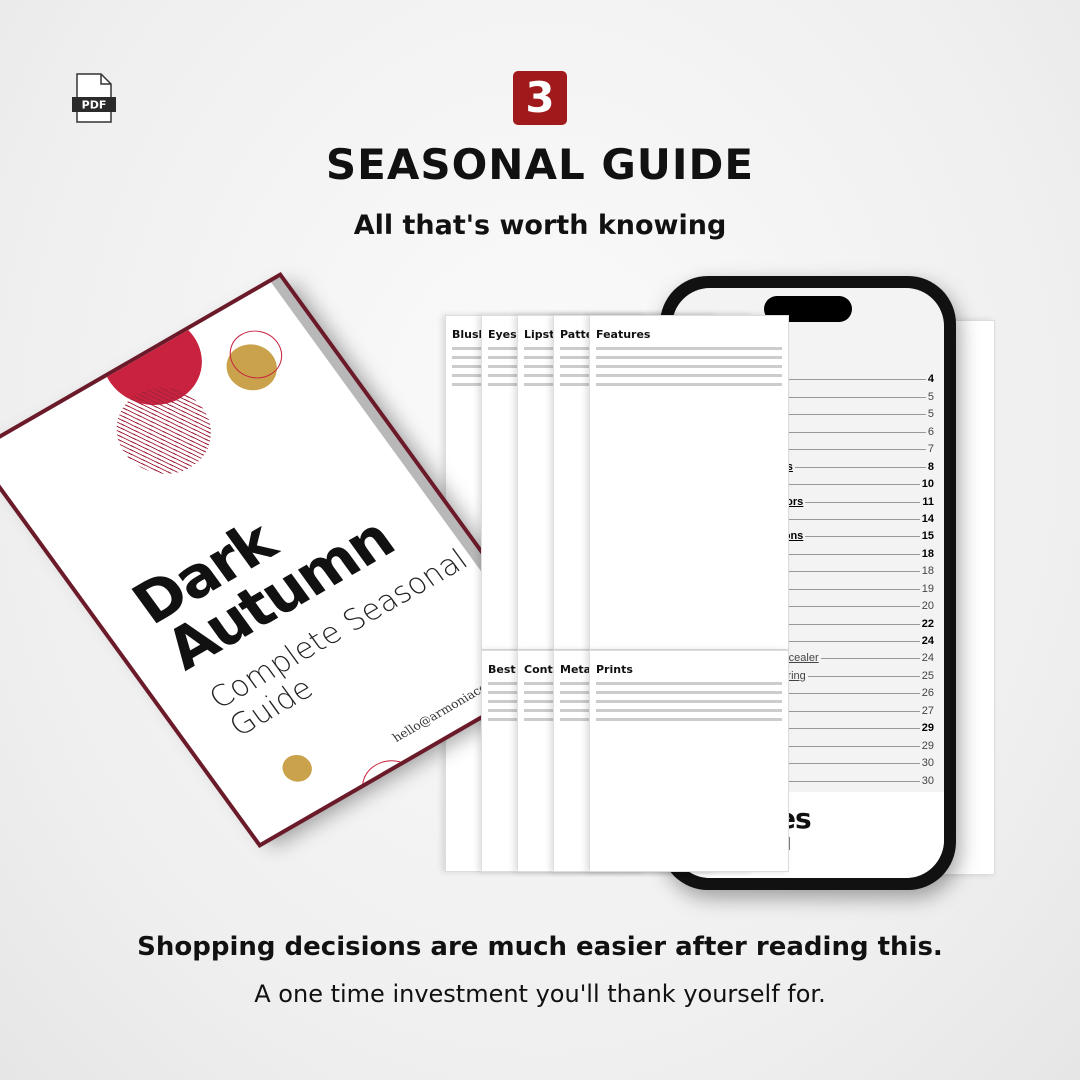 This screenshot has width=1080, height=1080. I want to click on toc-page: 10, so click(927, 484).